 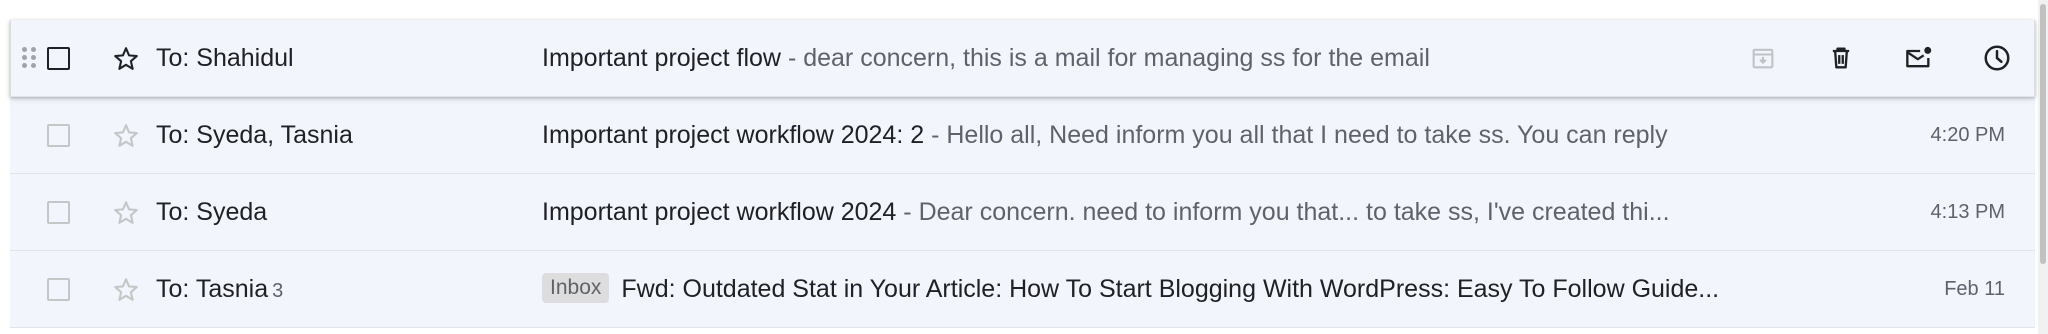 I want to click on sender-name: To: Syeda, Tasnia, so click(x=254, y=135).